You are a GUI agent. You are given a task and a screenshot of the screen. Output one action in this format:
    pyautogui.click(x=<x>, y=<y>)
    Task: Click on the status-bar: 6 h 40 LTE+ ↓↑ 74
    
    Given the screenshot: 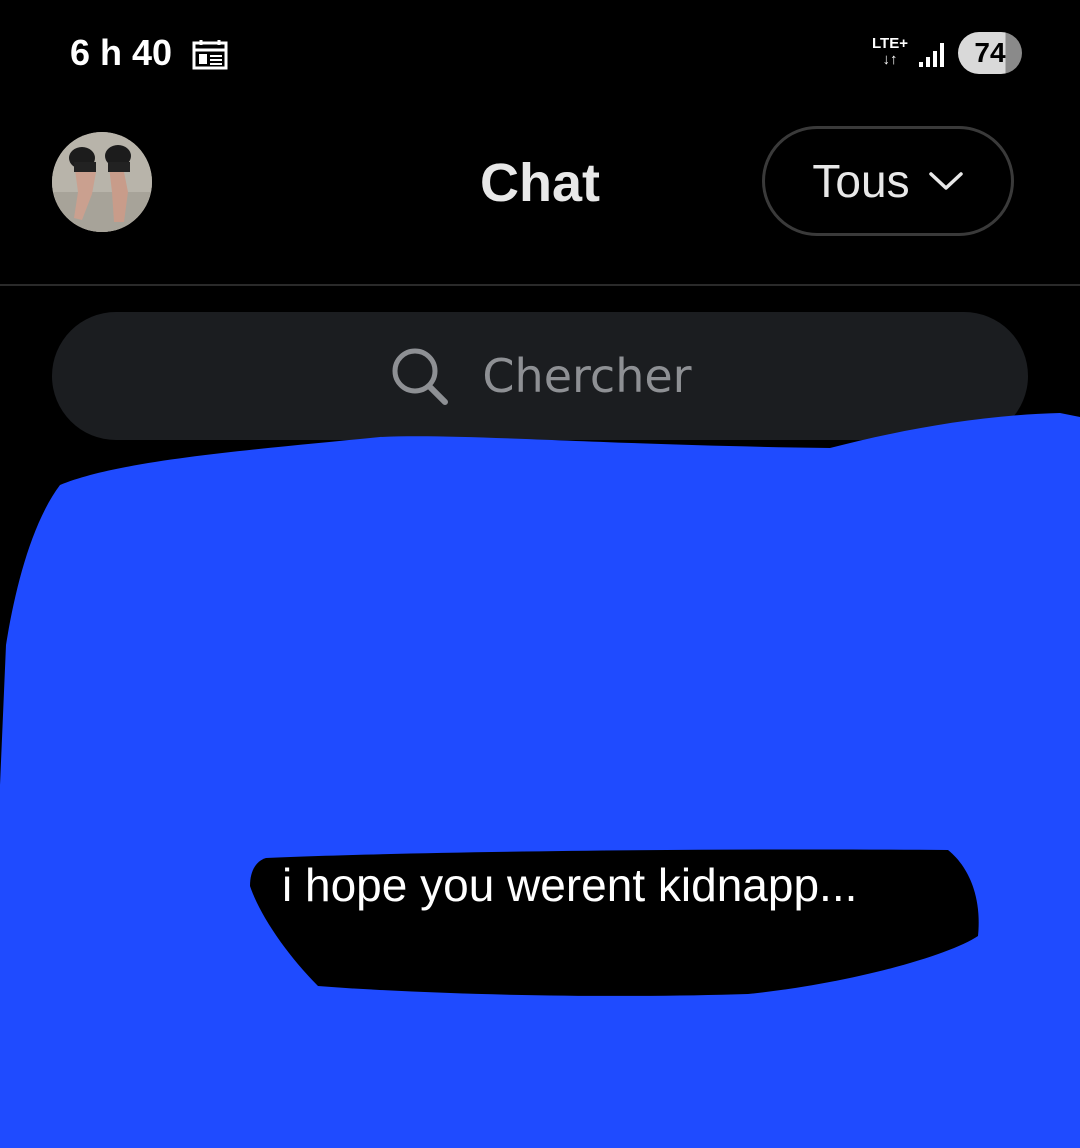 What is the action you would take?
    pyautogui.click(x=540, y=50)
    